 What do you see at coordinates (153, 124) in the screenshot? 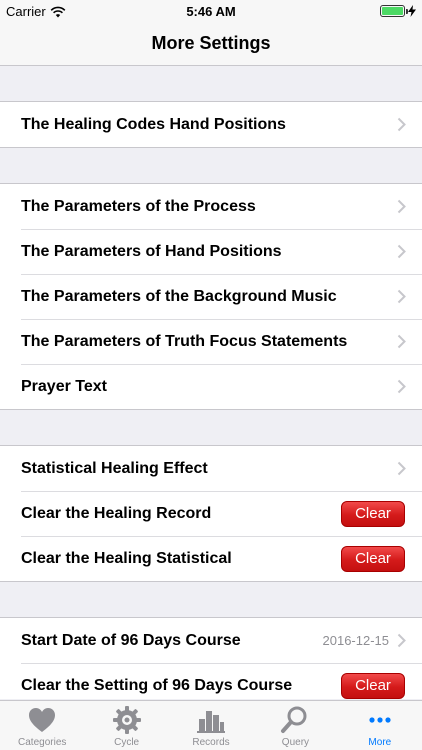
I see `row-label: The Healing Codes Hand Positions` at bounding box center [153, 124].